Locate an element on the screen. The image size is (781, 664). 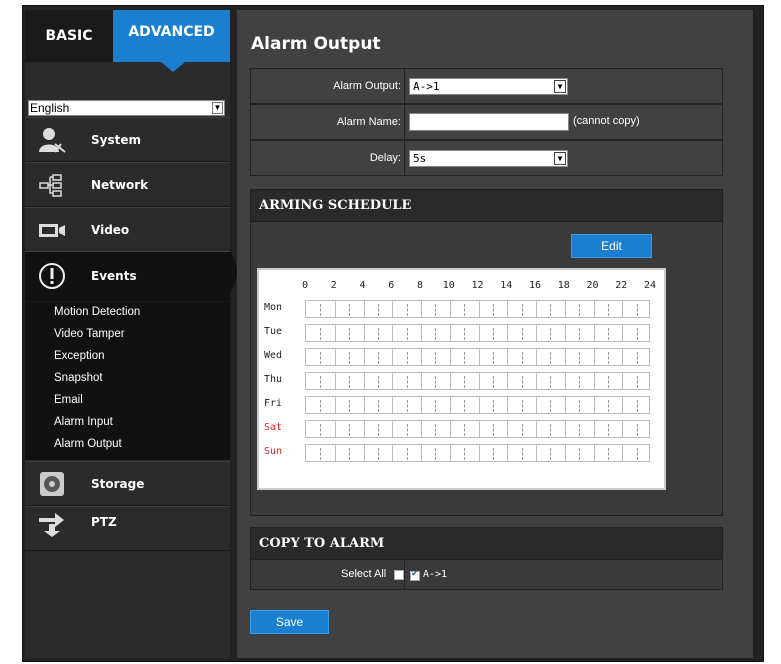
tab-active-indicator is located at coordinates (173, 67).